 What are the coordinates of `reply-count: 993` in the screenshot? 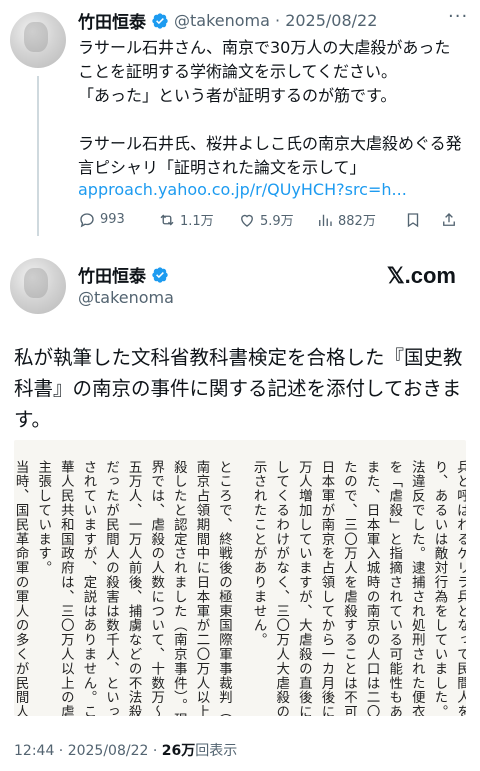 It's located at (112, 219).